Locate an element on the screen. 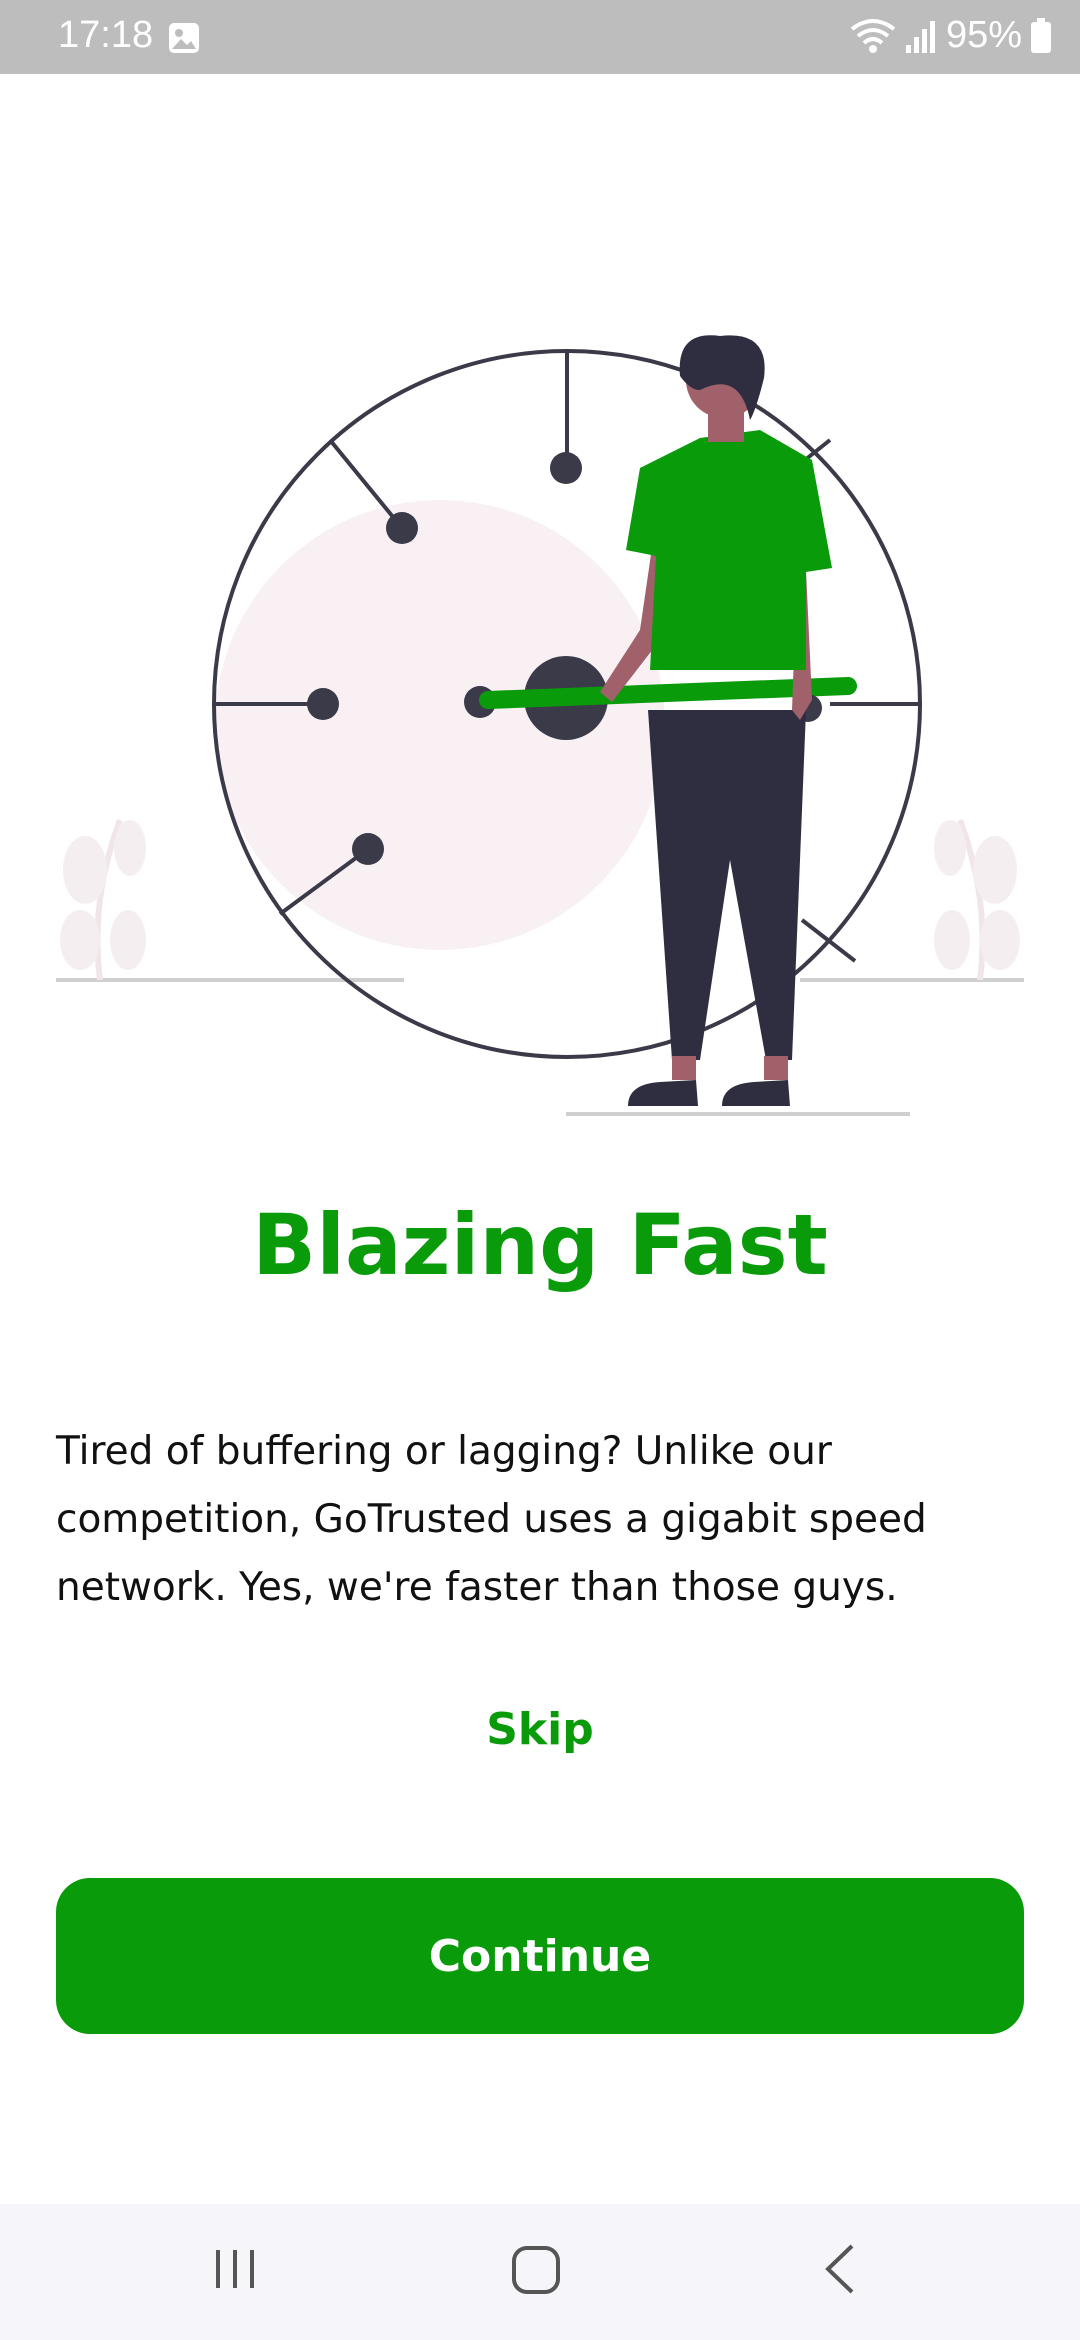 This screenshot has width=1080, height=2340. continue-button: Continue is located at coordinates (540, 1956).